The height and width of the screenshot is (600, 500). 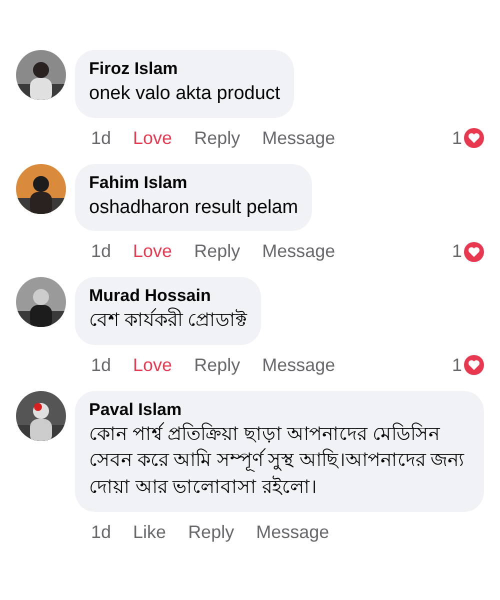 What do you see at coordinates (168, 321) in the screenshot?
I see `comment-text: বেশ কার্যকরী প্রোডাক্ট` at bounding box center [168, 321].